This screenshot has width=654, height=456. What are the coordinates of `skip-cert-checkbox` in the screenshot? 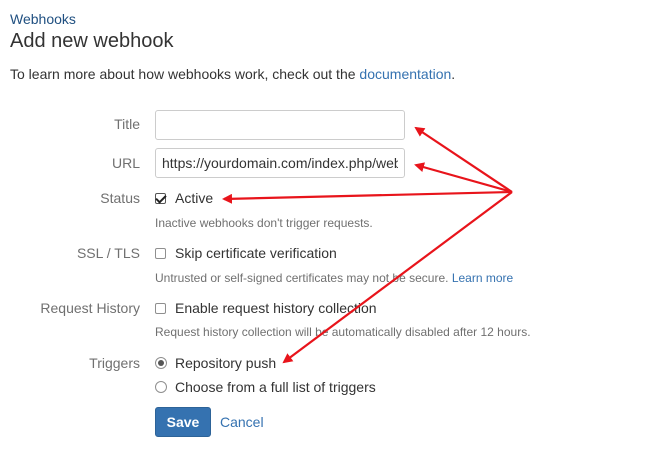 It's located at (160, 253).